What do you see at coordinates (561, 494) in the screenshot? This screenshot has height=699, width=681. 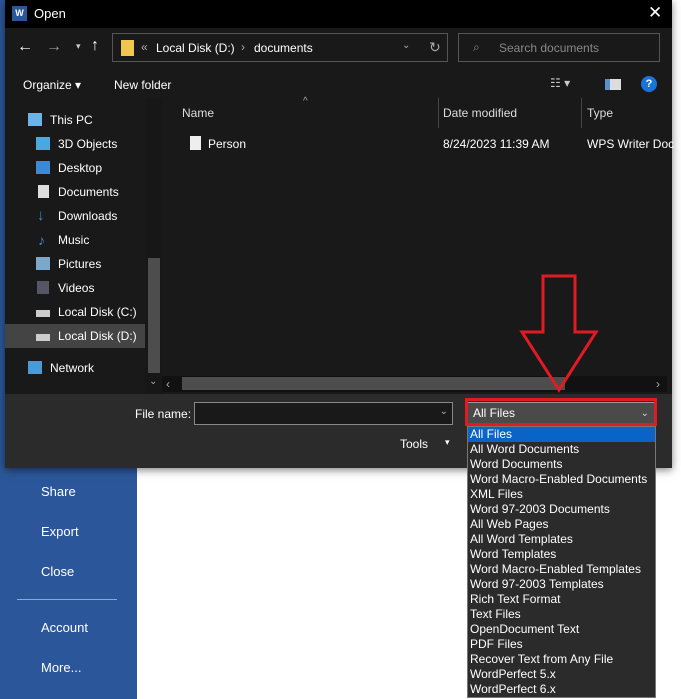 I see `option: XML Files` at bounding box center [561, 494].